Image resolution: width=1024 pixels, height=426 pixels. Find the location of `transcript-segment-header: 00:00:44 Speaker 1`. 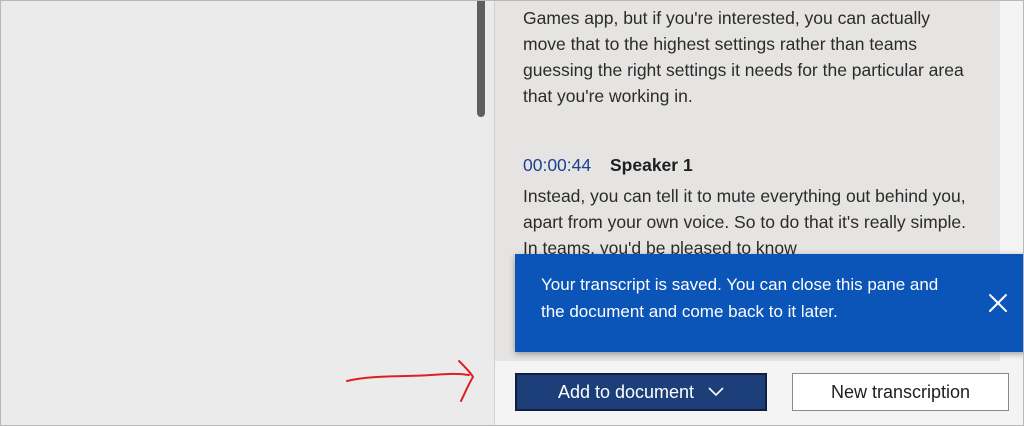

transcript-segment-header: 00:00:44 Speaker 1 is located at coordinates (608, 165).